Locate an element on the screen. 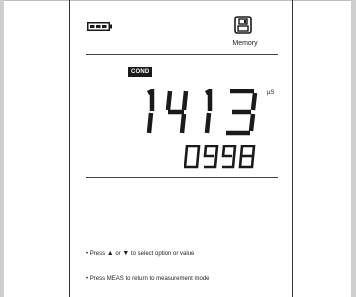 The width and height of the screenshot is (356, 297). reading-divider is located at coordinates (182, 177).